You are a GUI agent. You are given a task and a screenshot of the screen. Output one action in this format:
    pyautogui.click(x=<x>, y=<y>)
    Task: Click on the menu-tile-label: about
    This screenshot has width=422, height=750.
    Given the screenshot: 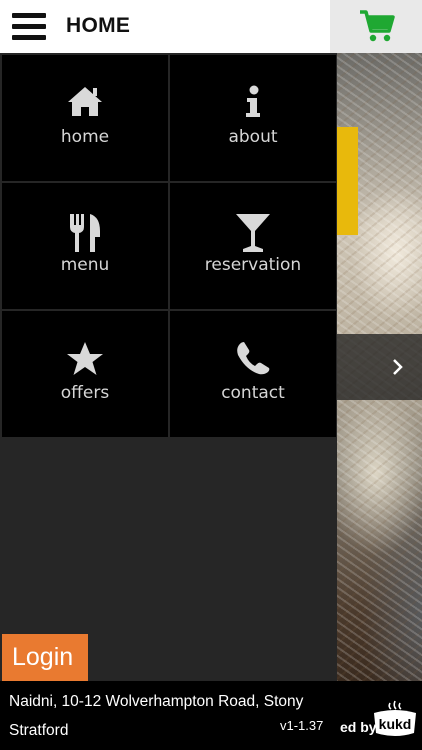 What is the action you would take?
    pyautogui.click(x=253, y=137)
    